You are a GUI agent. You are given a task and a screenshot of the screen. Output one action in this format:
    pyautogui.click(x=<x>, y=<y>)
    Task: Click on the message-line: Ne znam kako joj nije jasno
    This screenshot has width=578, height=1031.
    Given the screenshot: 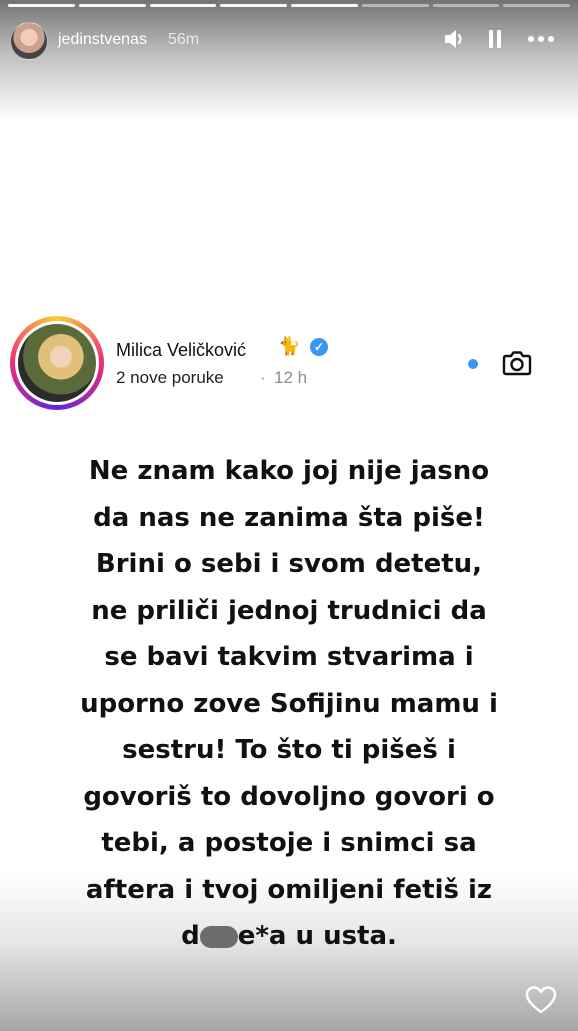 What is the action you would take?
    pyautogui.click(x=289, y=471)
    